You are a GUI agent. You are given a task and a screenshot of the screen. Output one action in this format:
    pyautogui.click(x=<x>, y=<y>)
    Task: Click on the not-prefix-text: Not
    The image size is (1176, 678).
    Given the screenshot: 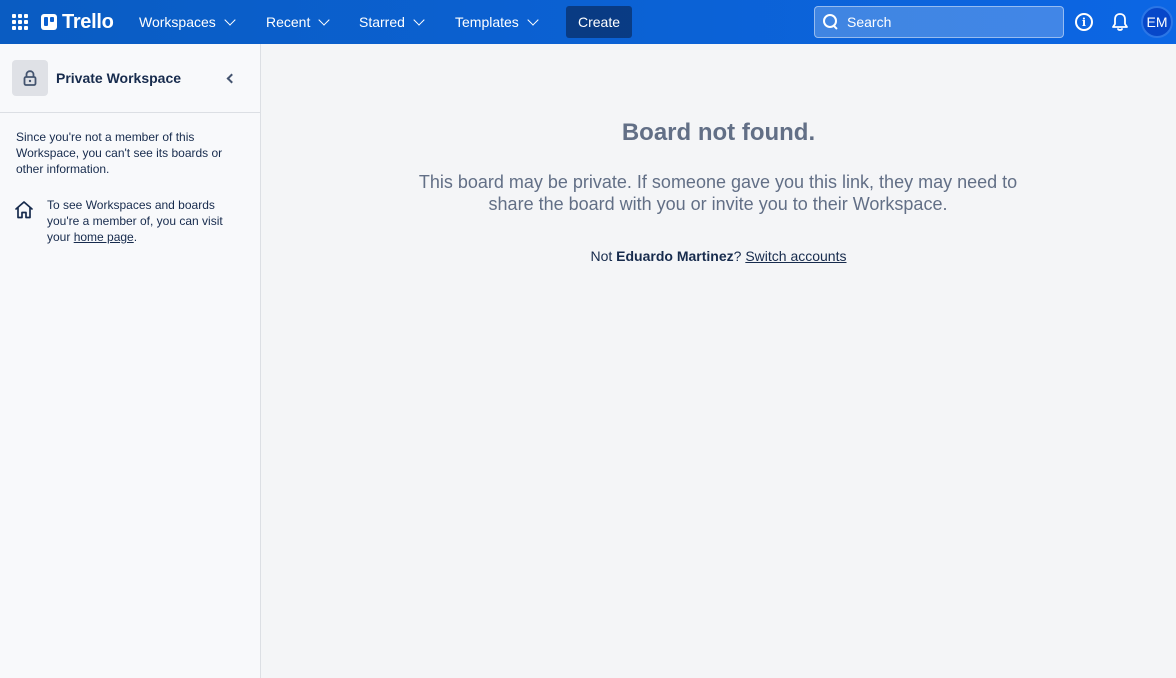 What is the action you would take?
    pyautogui.click(x=603, y=256)
    